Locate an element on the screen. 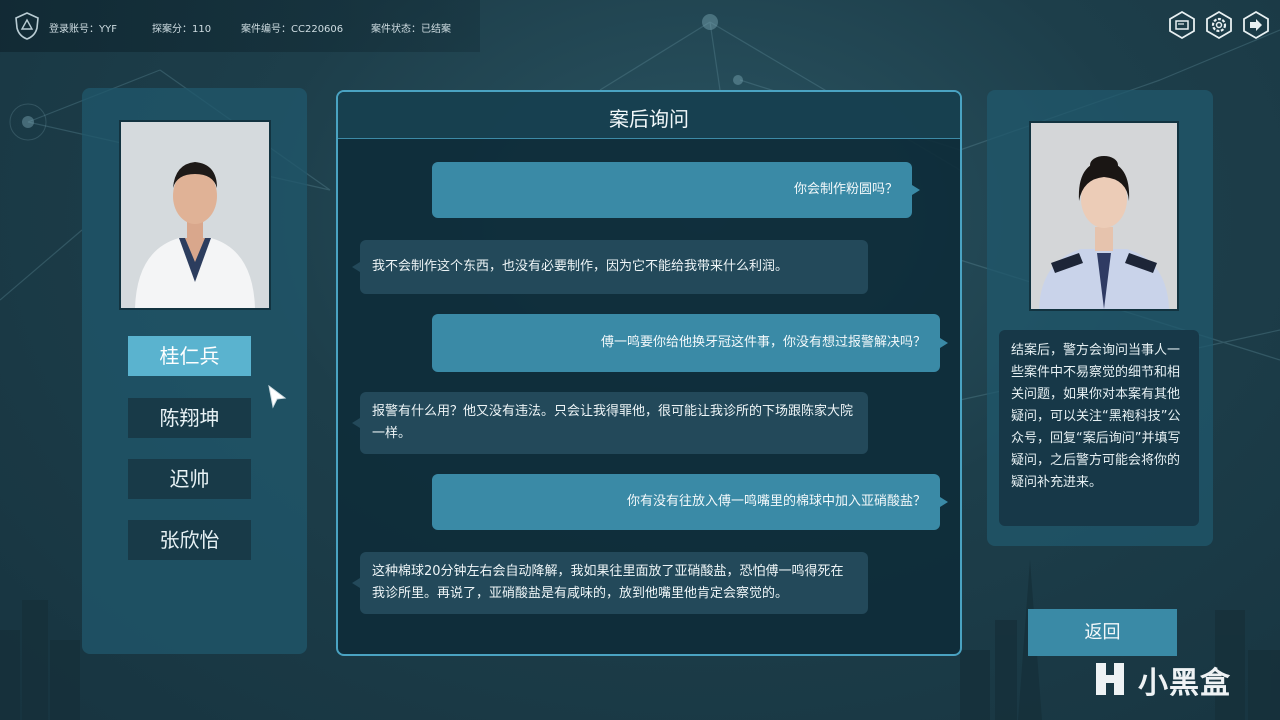 The width and height of the screenshot is (1280, 720). suspect-tab-chi-shuai: 迟帅 is located at coordinates (189, 479).